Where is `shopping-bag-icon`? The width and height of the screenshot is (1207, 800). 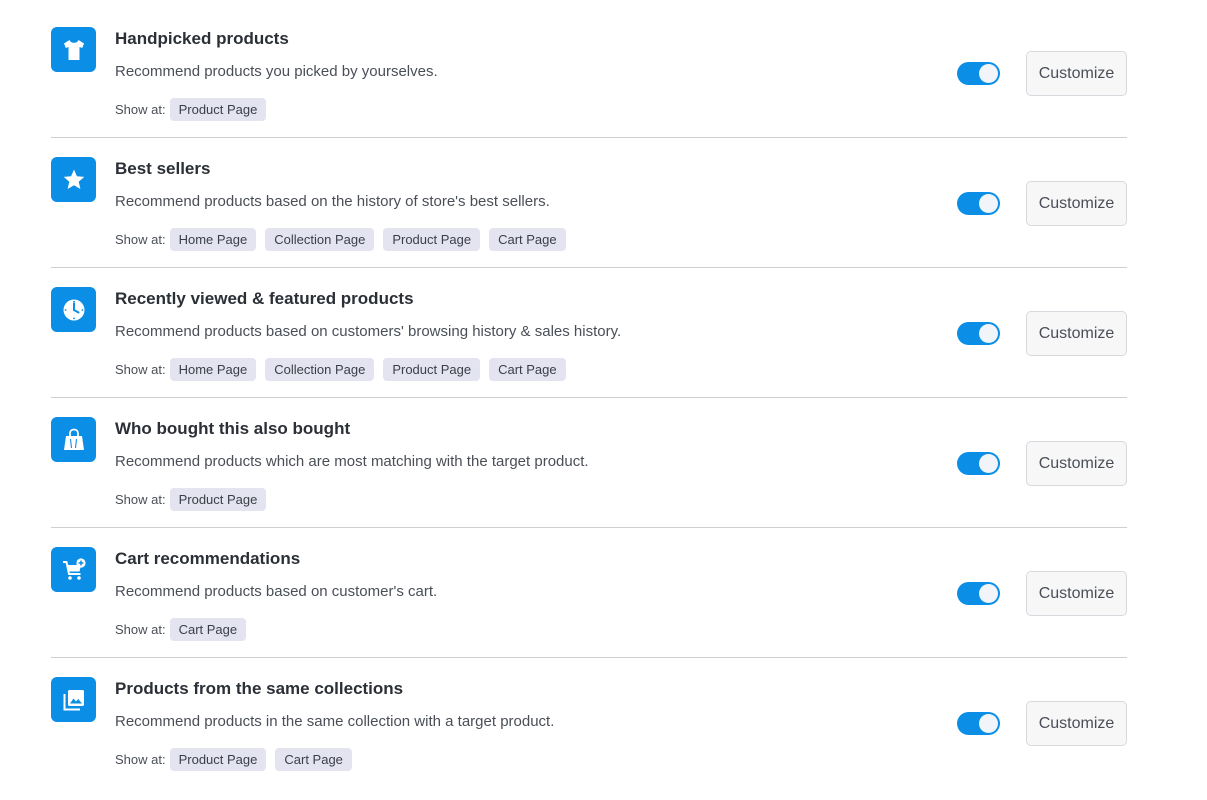 shopping-bag-icon is located at coordinates (73, 439).